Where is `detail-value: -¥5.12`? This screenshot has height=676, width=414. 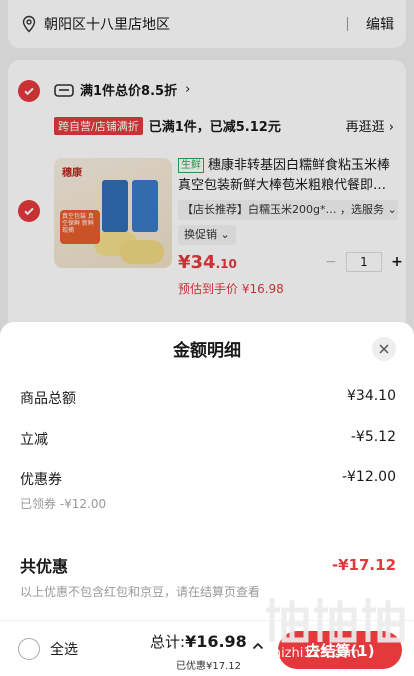 detail-value: -¥5.12 is located at coordinates (373, 437).